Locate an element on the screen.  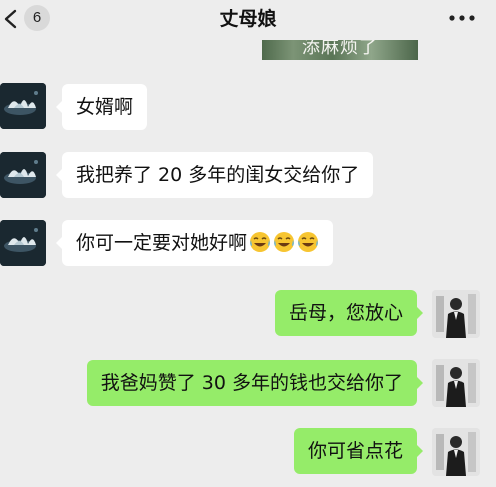
message-bubble-received: 我把养了 20 多年的闺女交给你了 is located at coordinates (214, 175).